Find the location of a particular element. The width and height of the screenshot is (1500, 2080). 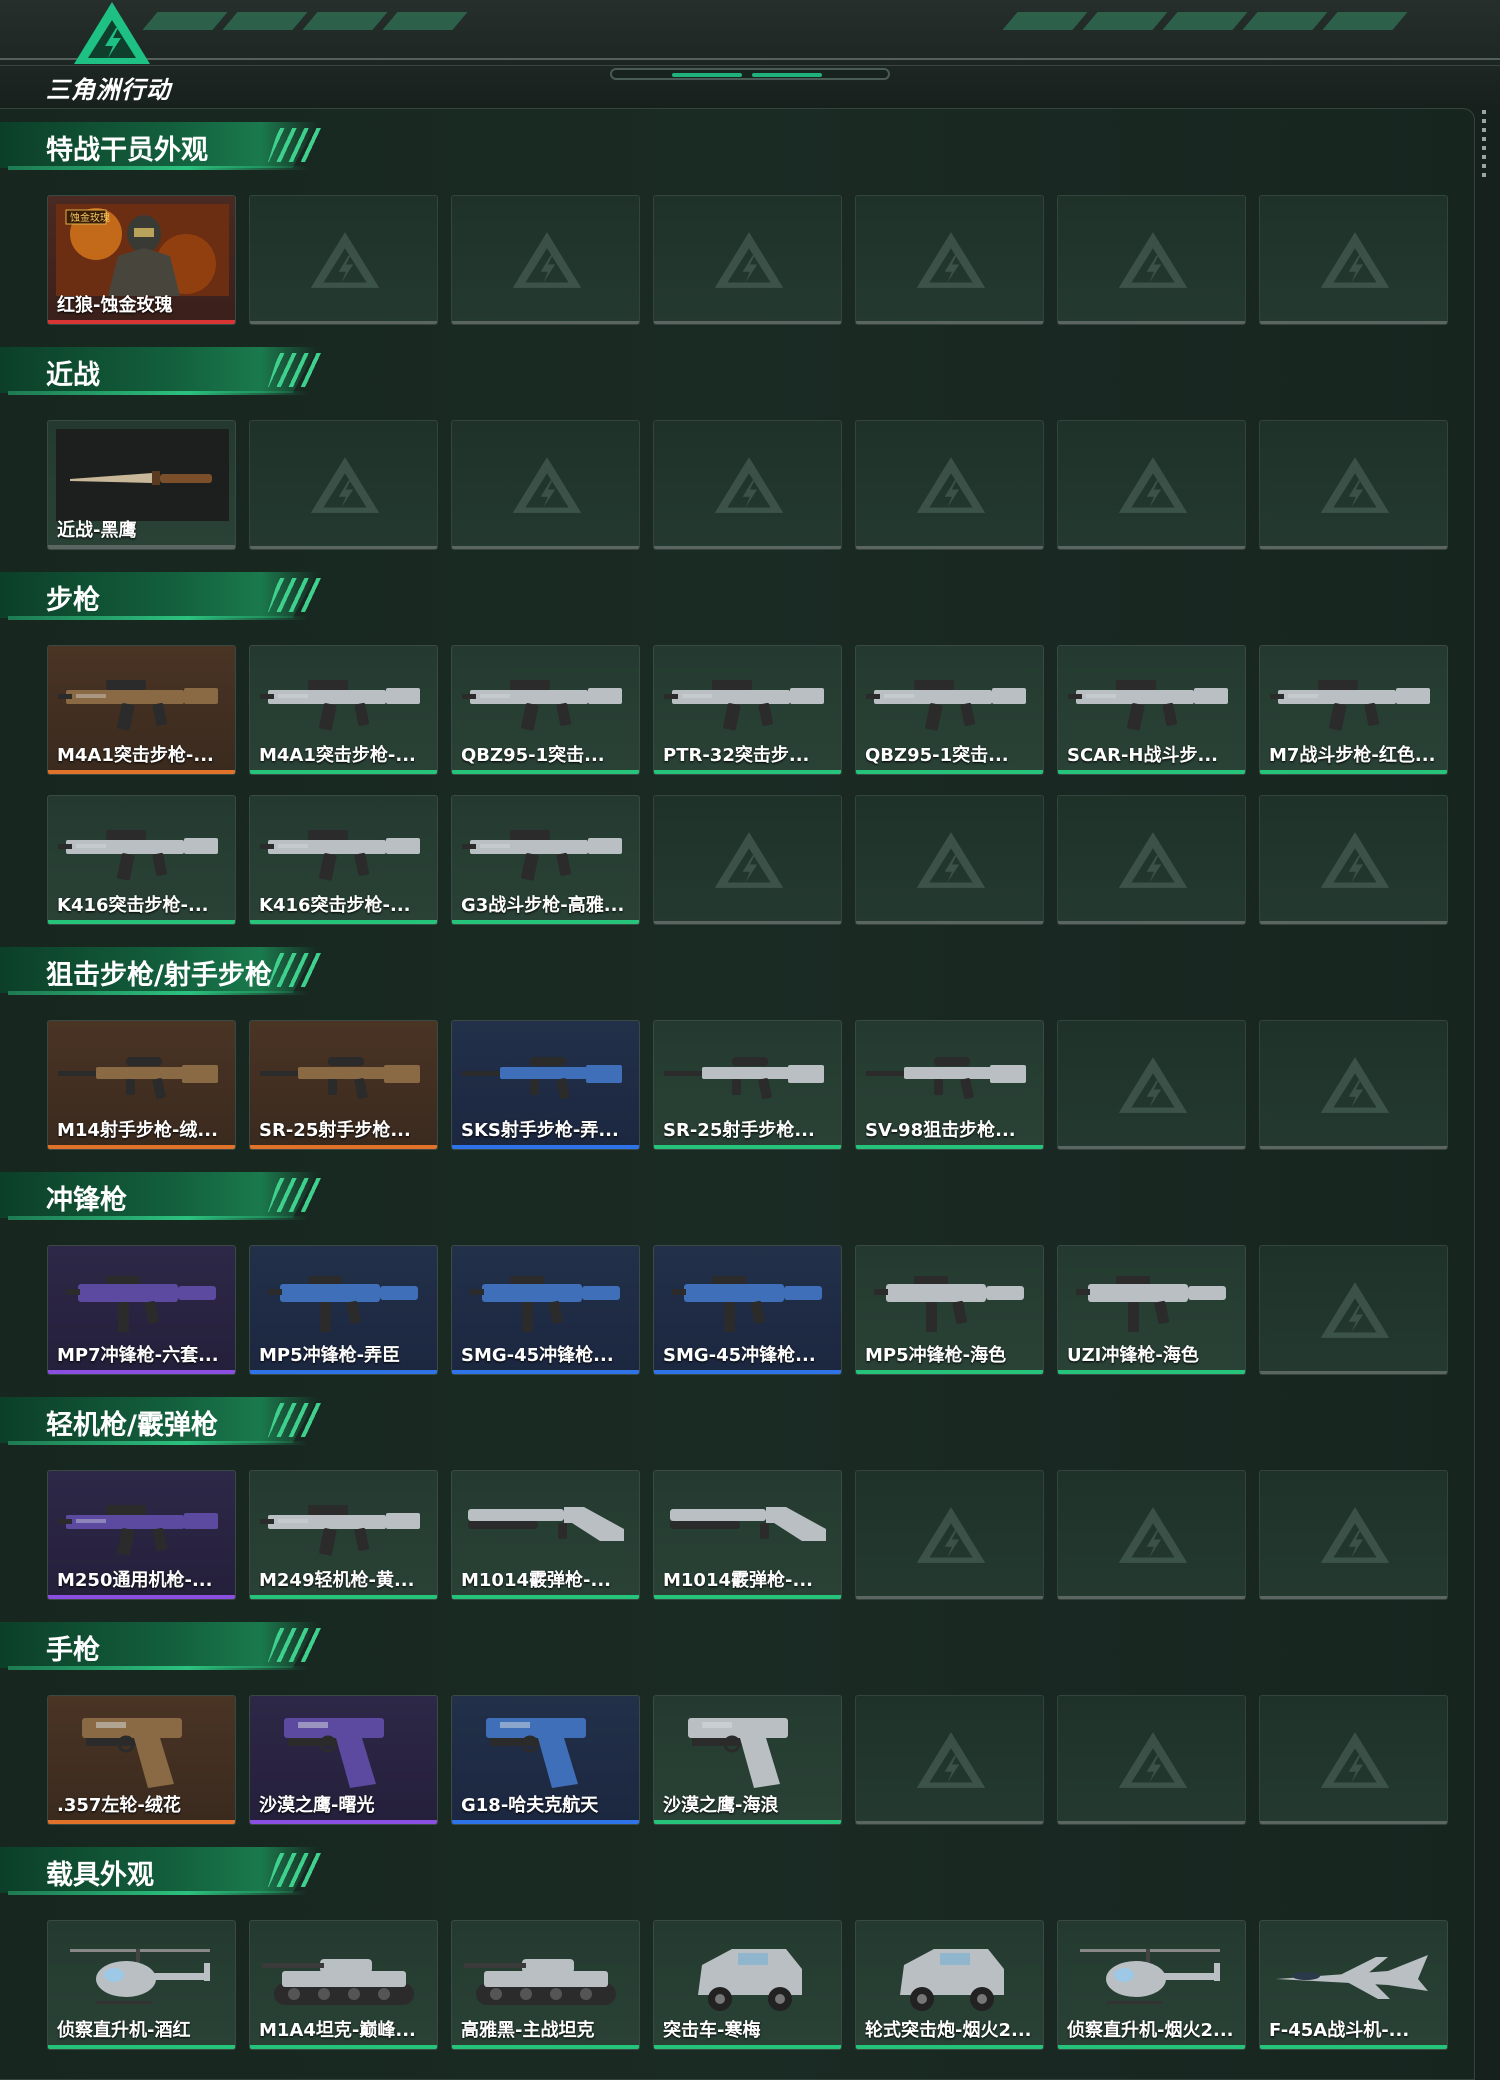

operator-portrait-icon: 蚀金玫瑰 is located at coordinates (142, 250).